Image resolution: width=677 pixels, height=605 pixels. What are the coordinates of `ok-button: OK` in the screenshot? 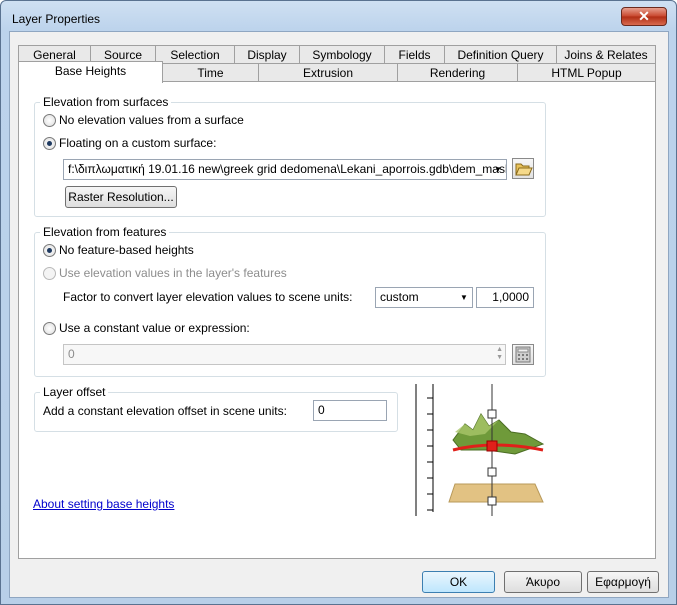 It's located at (458, 582).